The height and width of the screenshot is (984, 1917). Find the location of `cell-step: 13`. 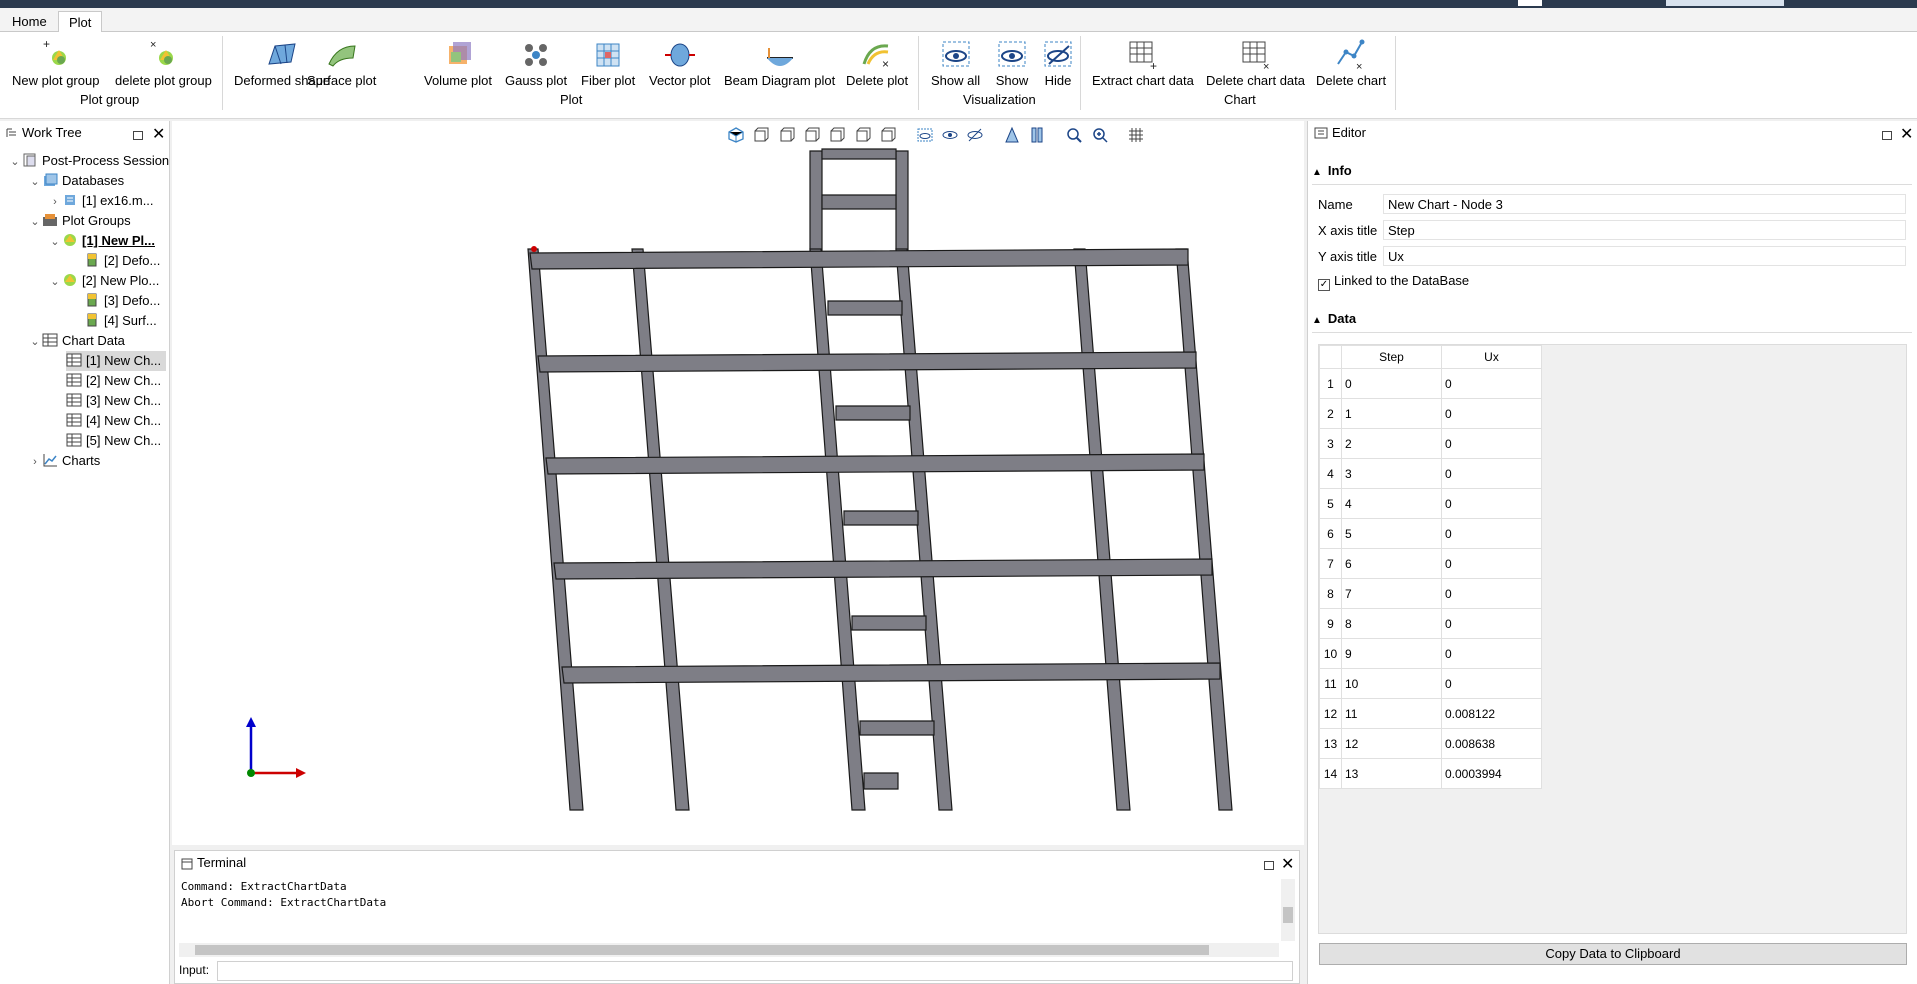

cell-step: 13 is located at coordinates (1391, 773).